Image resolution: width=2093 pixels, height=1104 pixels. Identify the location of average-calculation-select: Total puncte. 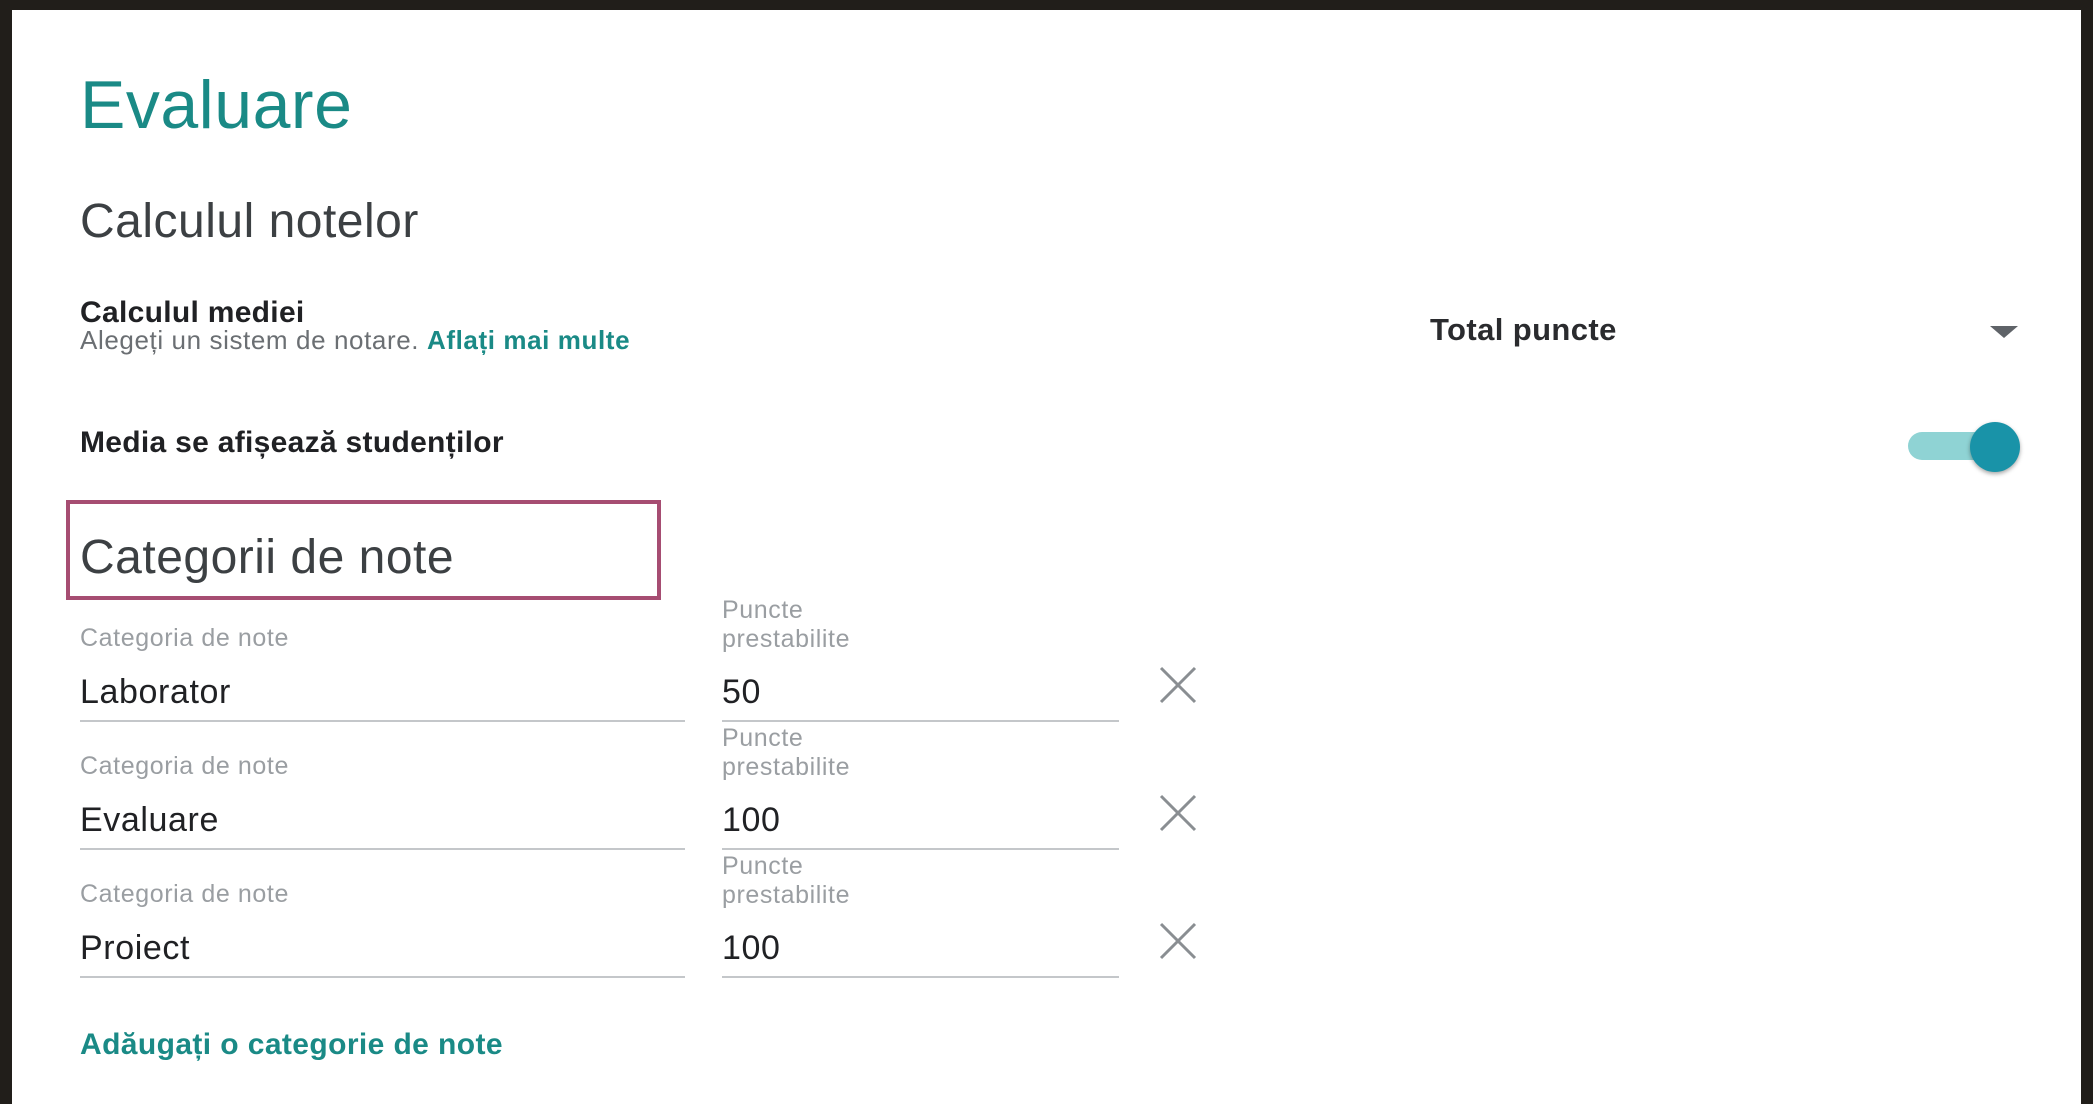
(1730, 332).